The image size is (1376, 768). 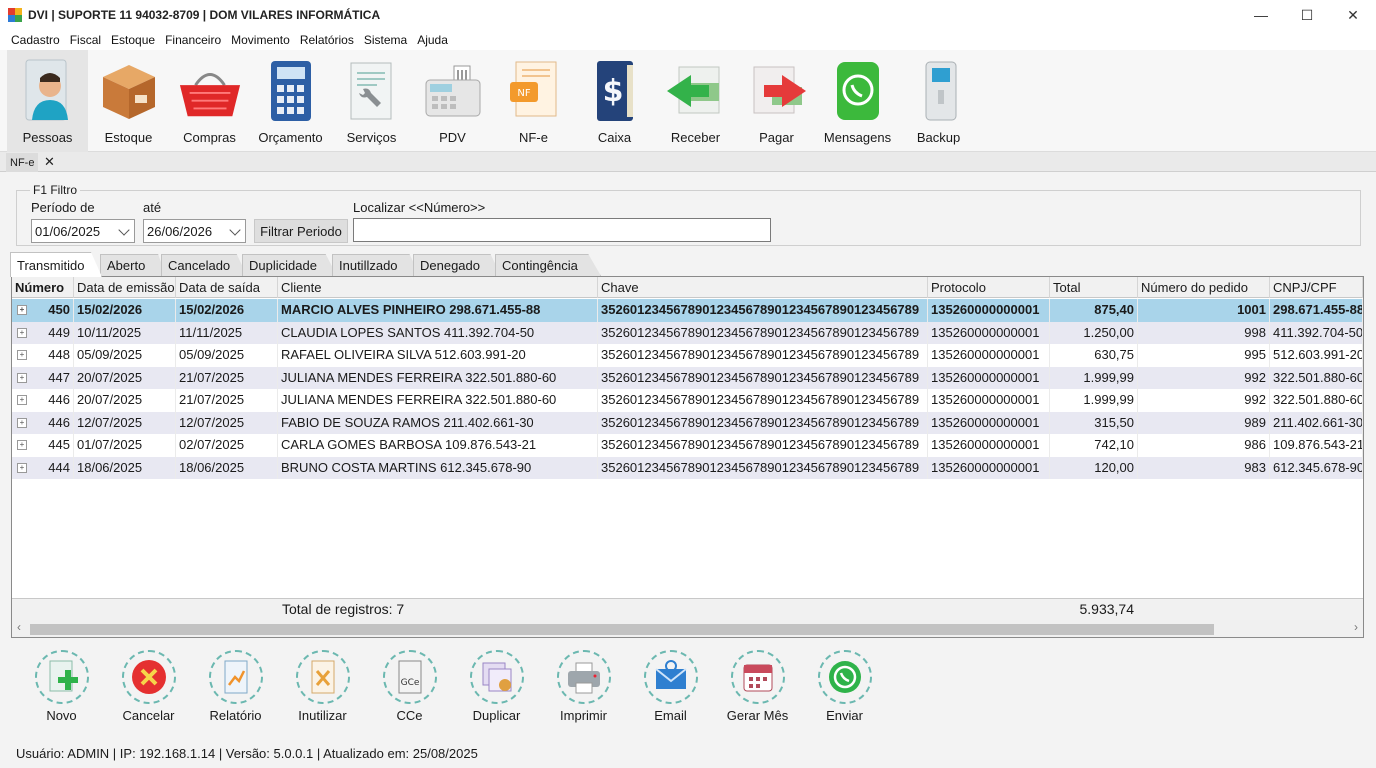 What do you see at coordinates (35, 40) in the screenshot?
I see `menu-cadastro: Cadastro` at bounding box center [35, 40].